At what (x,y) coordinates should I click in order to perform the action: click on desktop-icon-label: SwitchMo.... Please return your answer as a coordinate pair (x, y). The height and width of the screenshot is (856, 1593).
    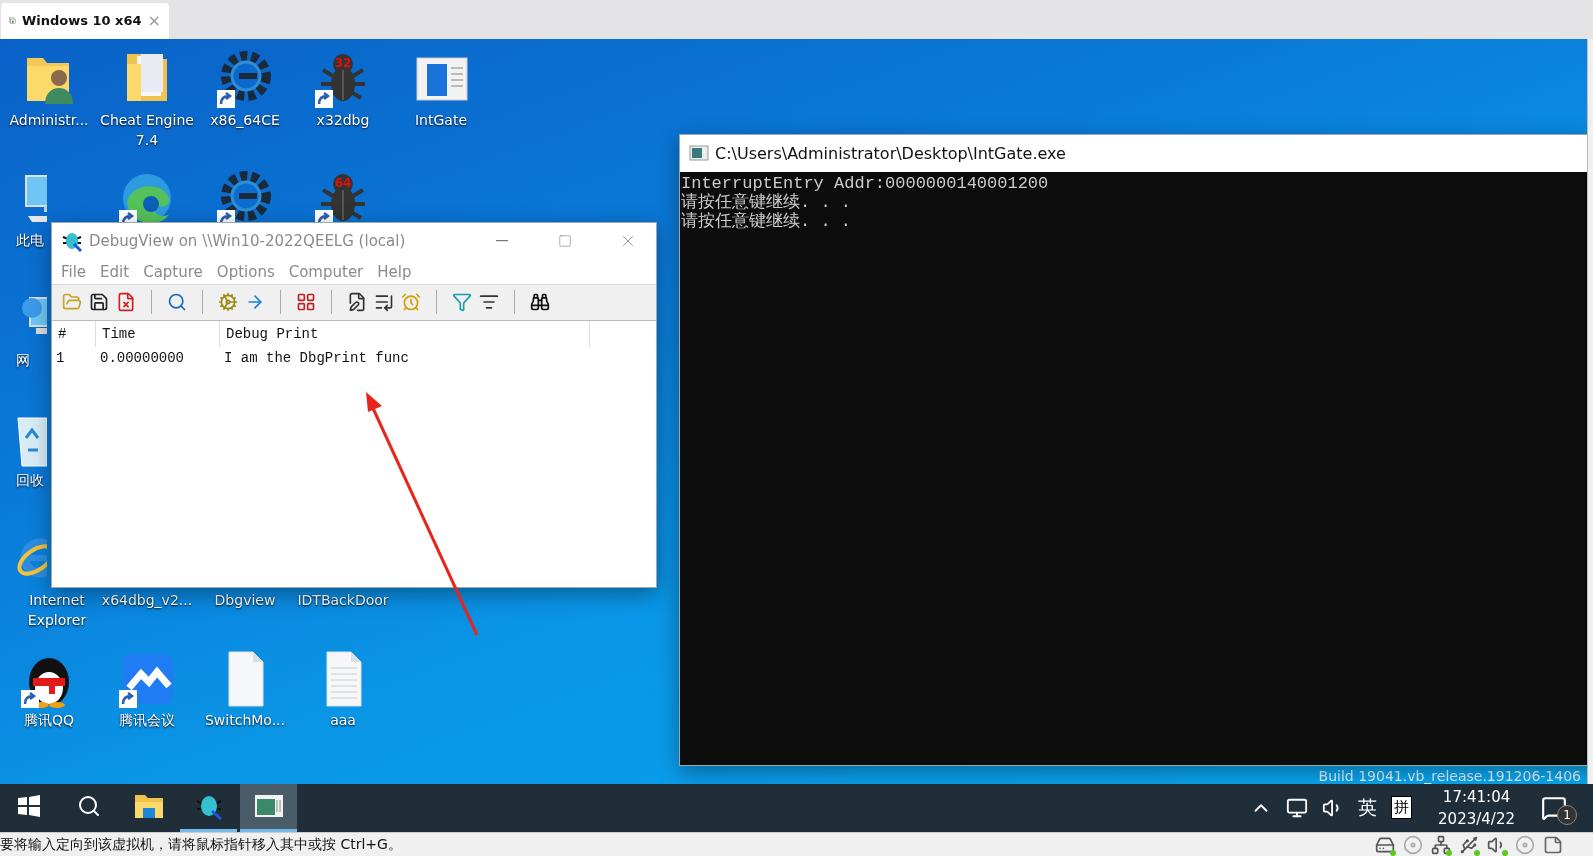
    Looking at the image, I should click on (244, 719).